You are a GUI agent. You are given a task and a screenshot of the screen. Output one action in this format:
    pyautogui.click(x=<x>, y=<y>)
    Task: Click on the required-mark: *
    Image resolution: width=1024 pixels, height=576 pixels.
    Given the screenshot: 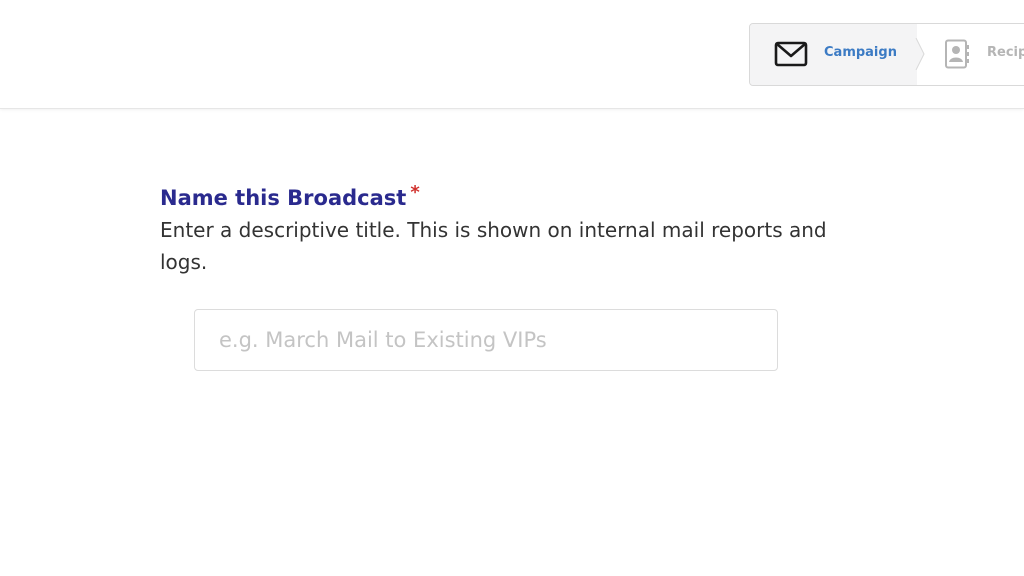 What is the action you would take?
    pyautogui.click(x=415, y=192)
    